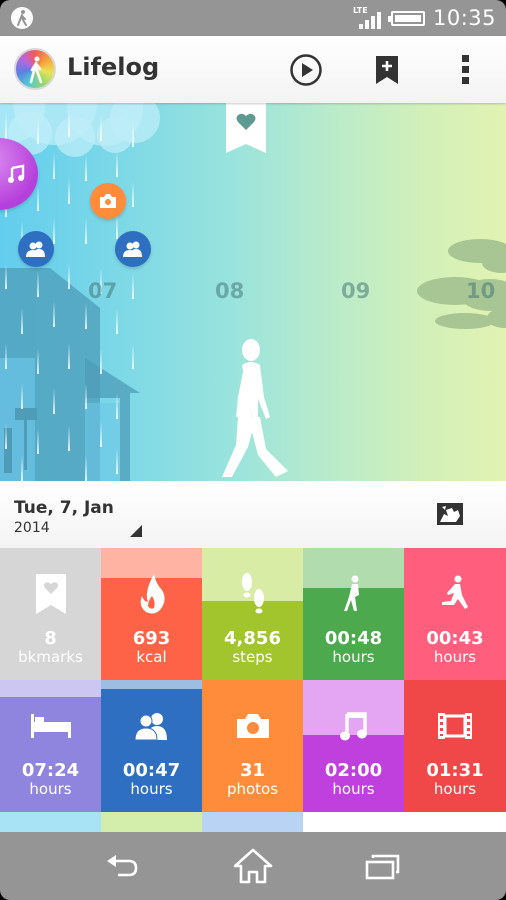 This screenshot has height=900, width=506. I want to click on back-button, so click(123, 866).